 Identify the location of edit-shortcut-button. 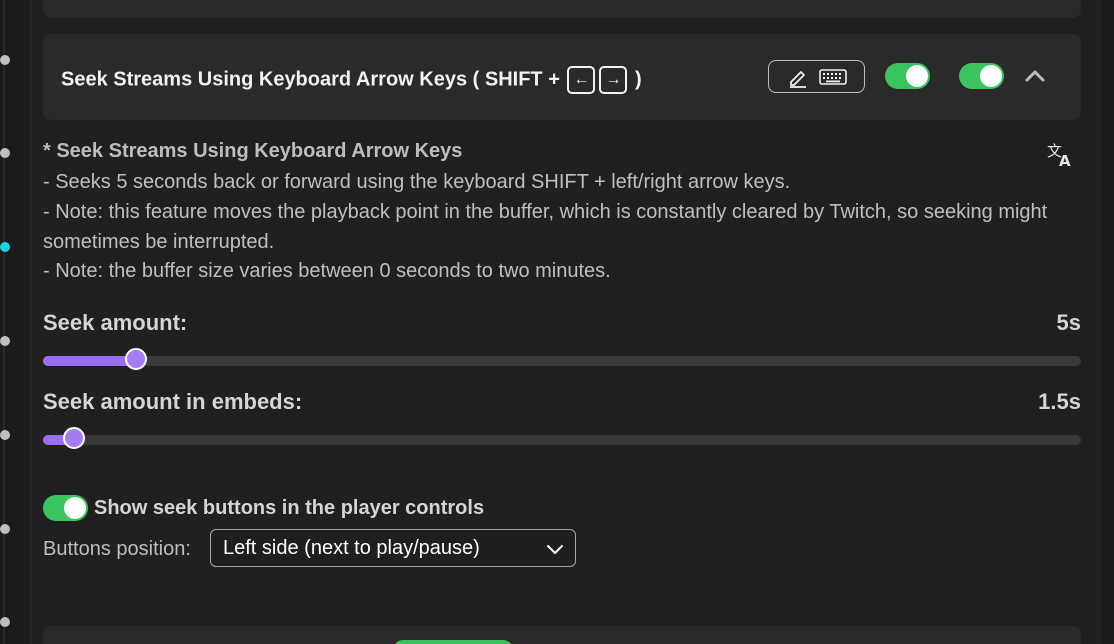
(816, 76).